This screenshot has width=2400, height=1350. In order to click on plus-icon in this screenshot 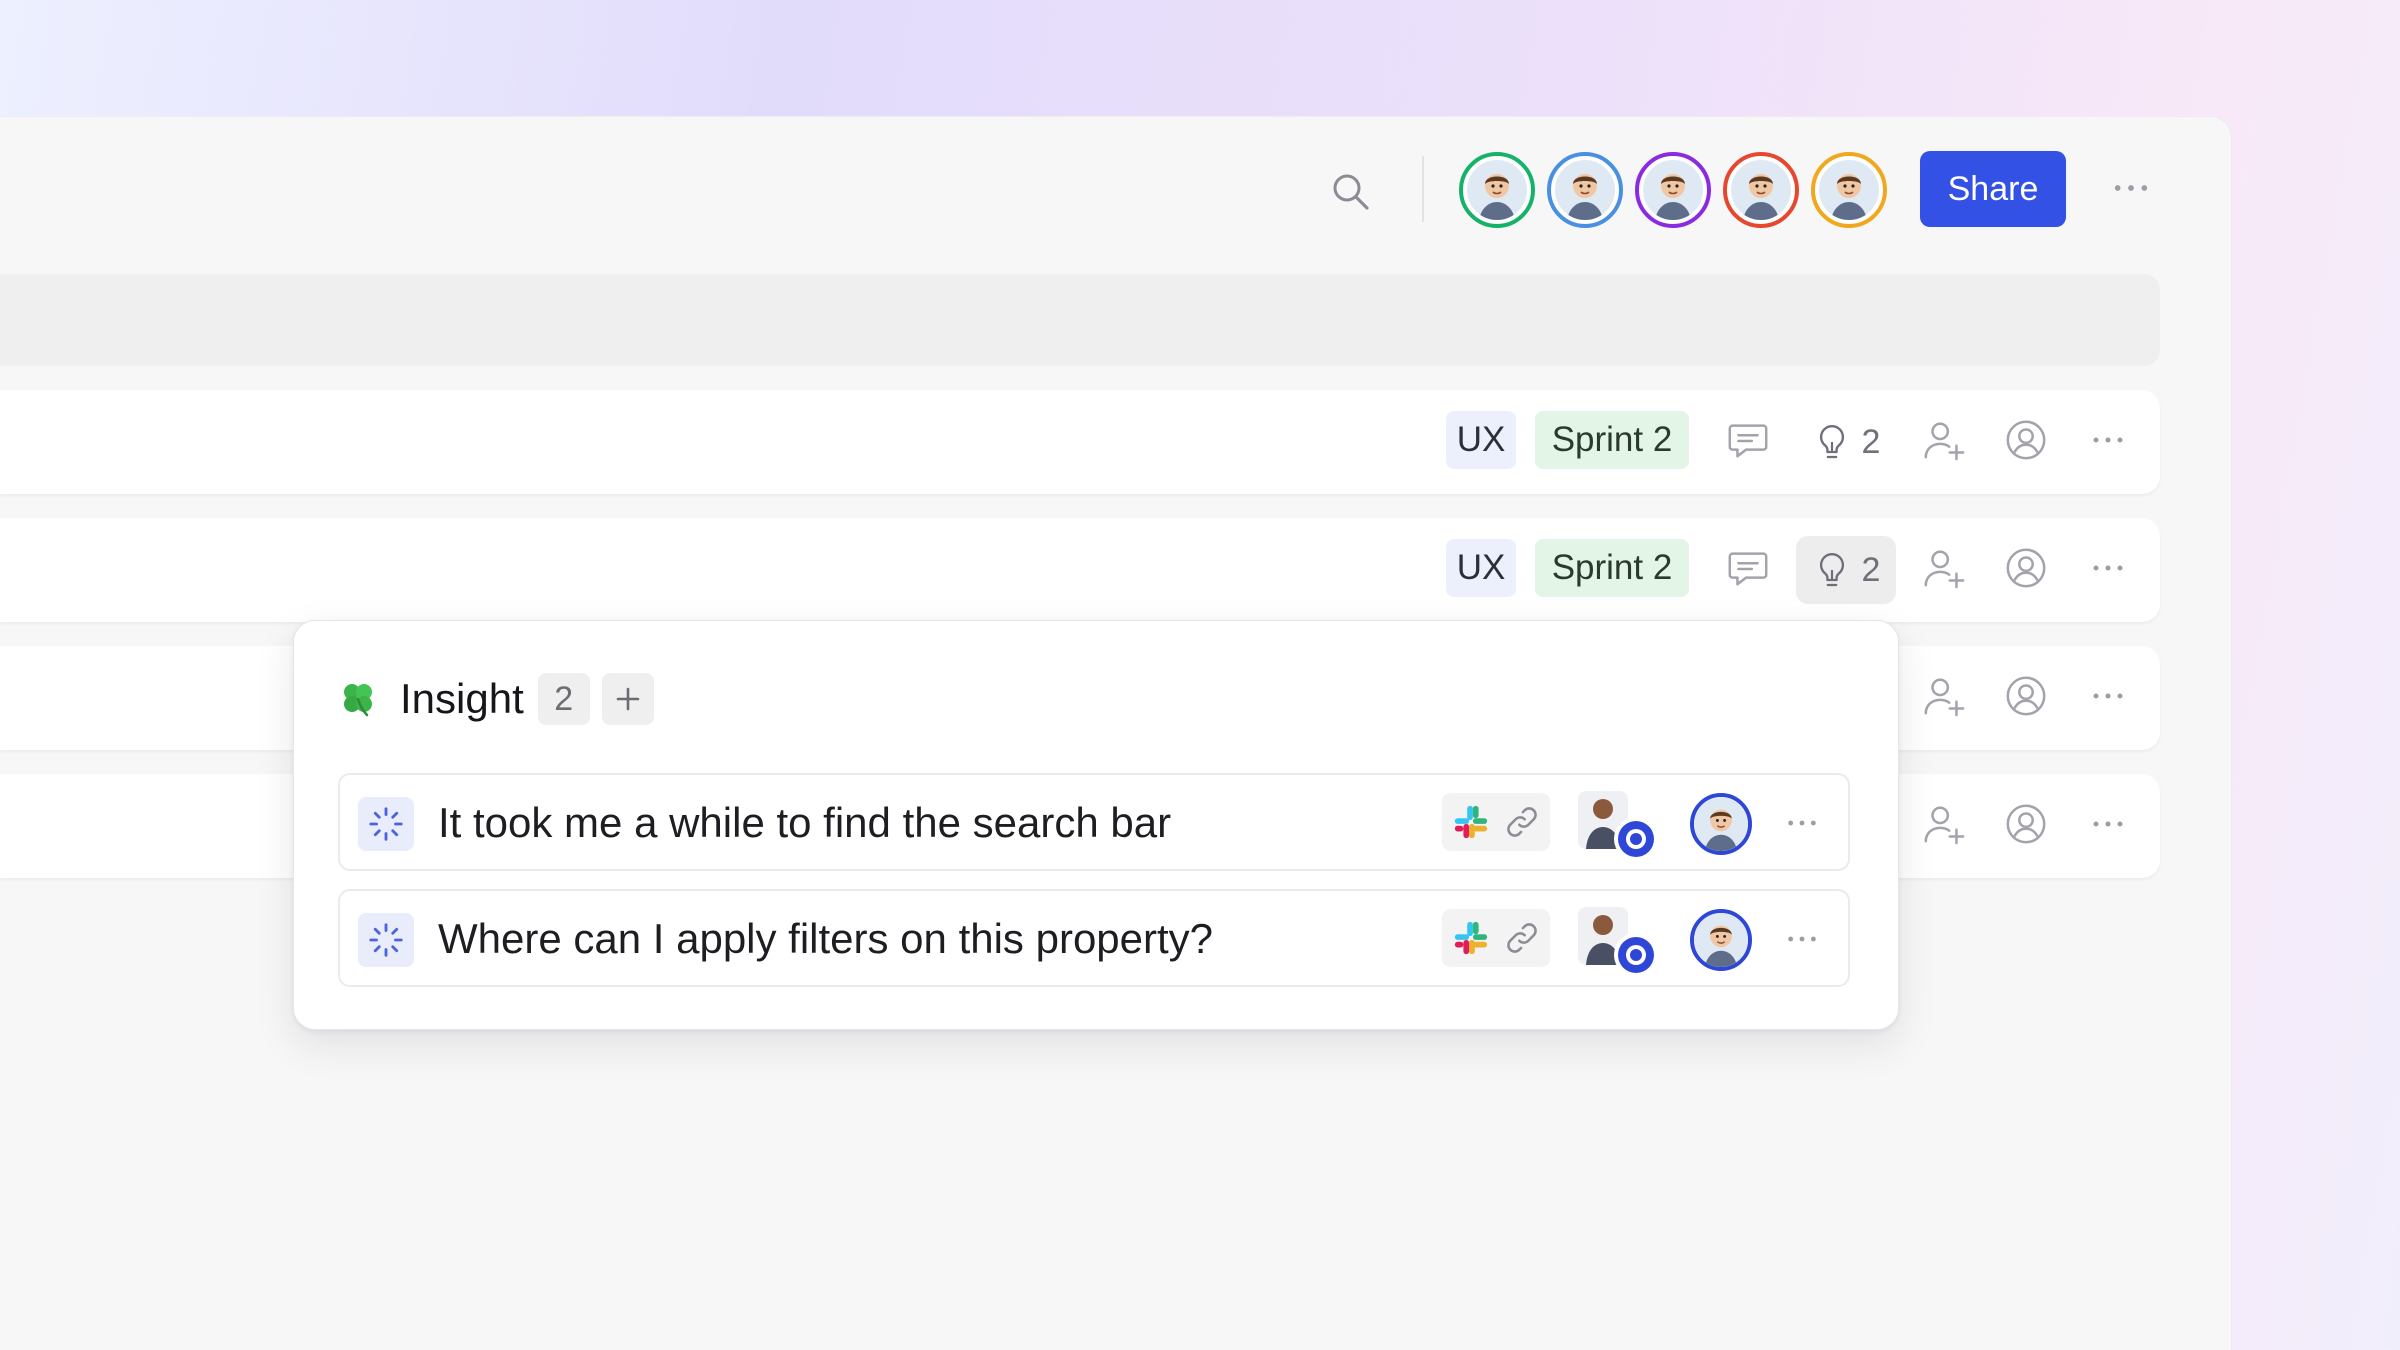, I will do `click(628, 699)`.